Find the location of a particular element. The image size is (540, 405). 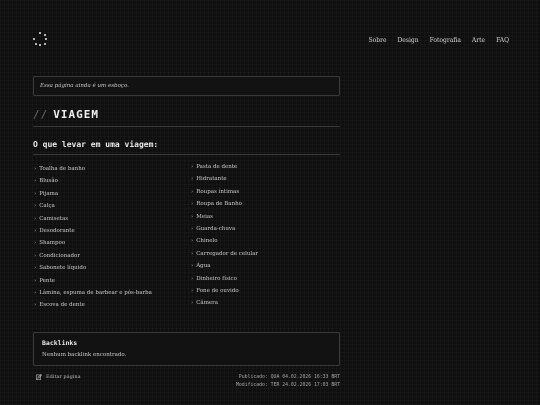

list-item: Sabonete líquido is located at coordinates (93, 268).